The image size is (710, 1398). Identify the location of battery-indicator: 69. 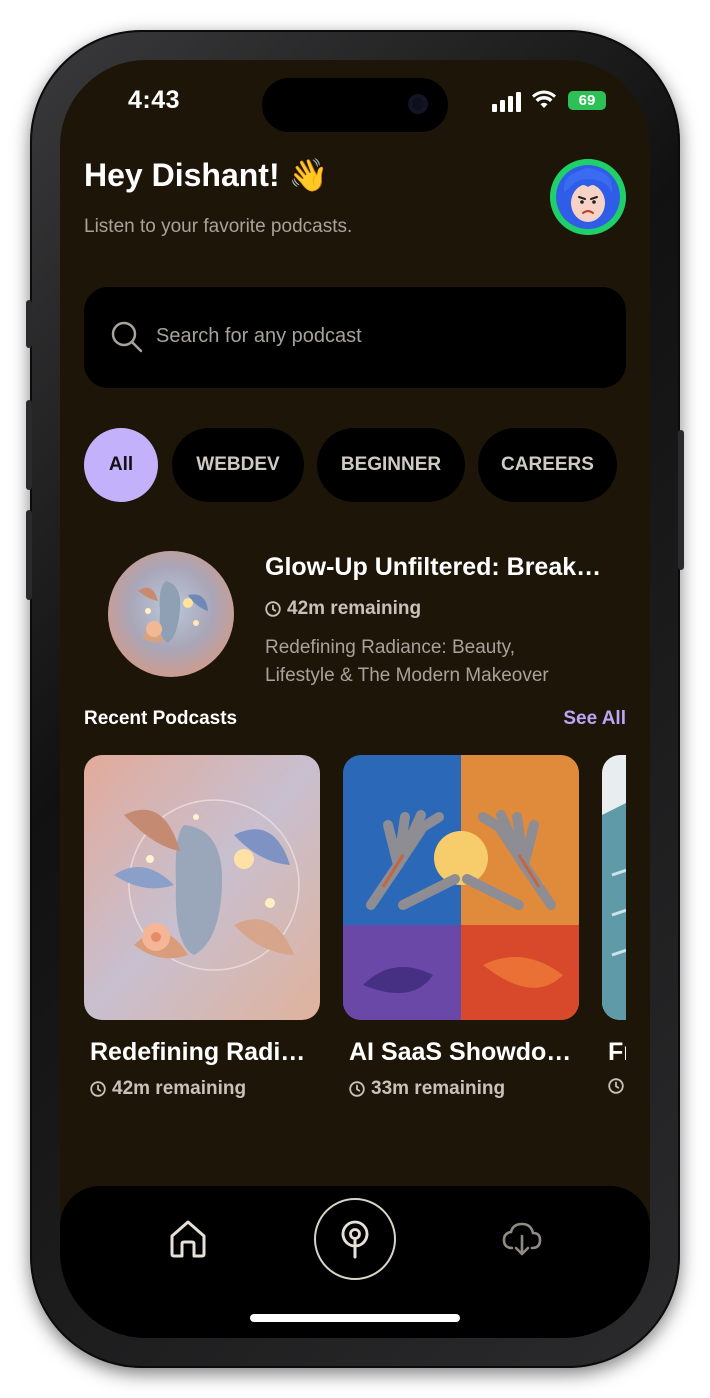
(587, 100).